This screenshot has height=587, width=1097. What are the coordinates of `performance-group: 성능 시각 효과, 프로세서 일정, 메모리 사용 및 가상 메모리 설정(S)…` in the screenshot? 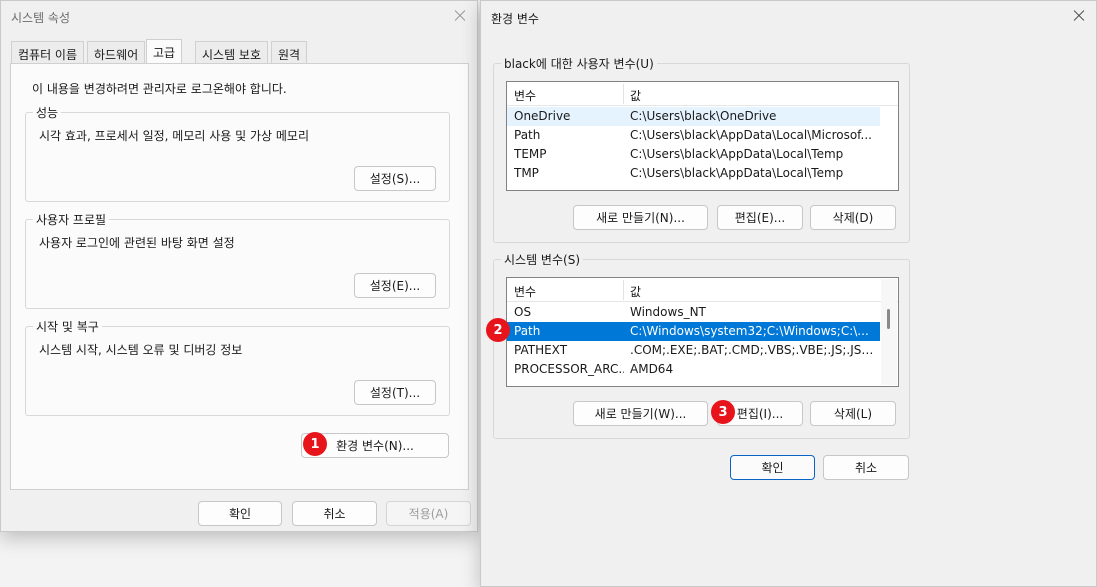 It's located at (237, 153).